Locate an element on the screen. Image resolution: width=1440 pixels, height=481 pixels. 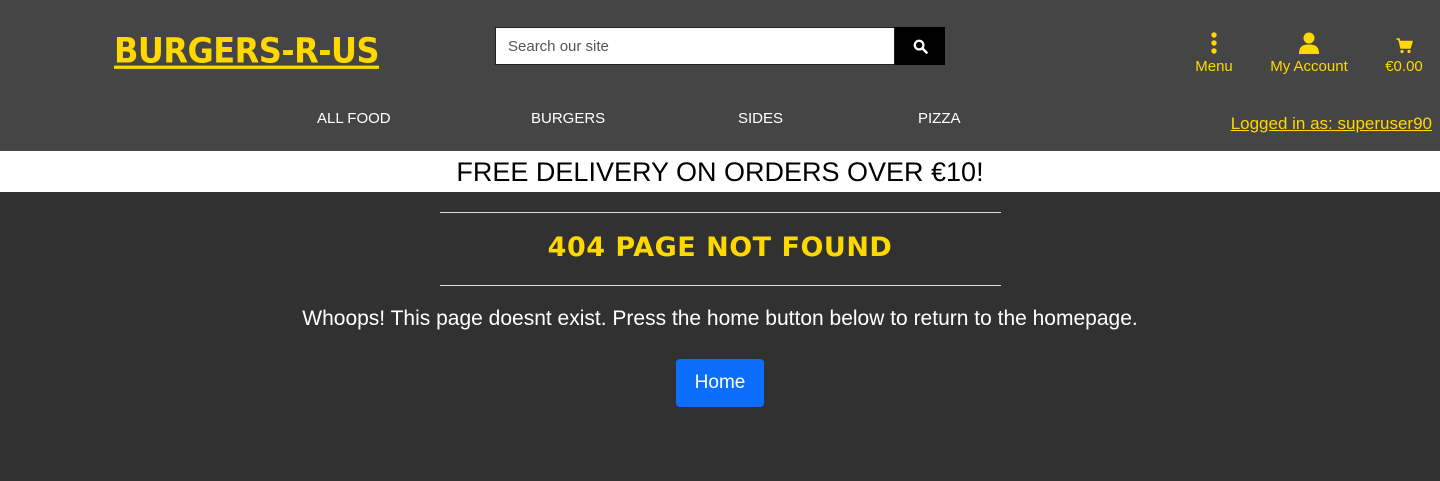
menu-link: Menu is located at coordinates (1214, 52).